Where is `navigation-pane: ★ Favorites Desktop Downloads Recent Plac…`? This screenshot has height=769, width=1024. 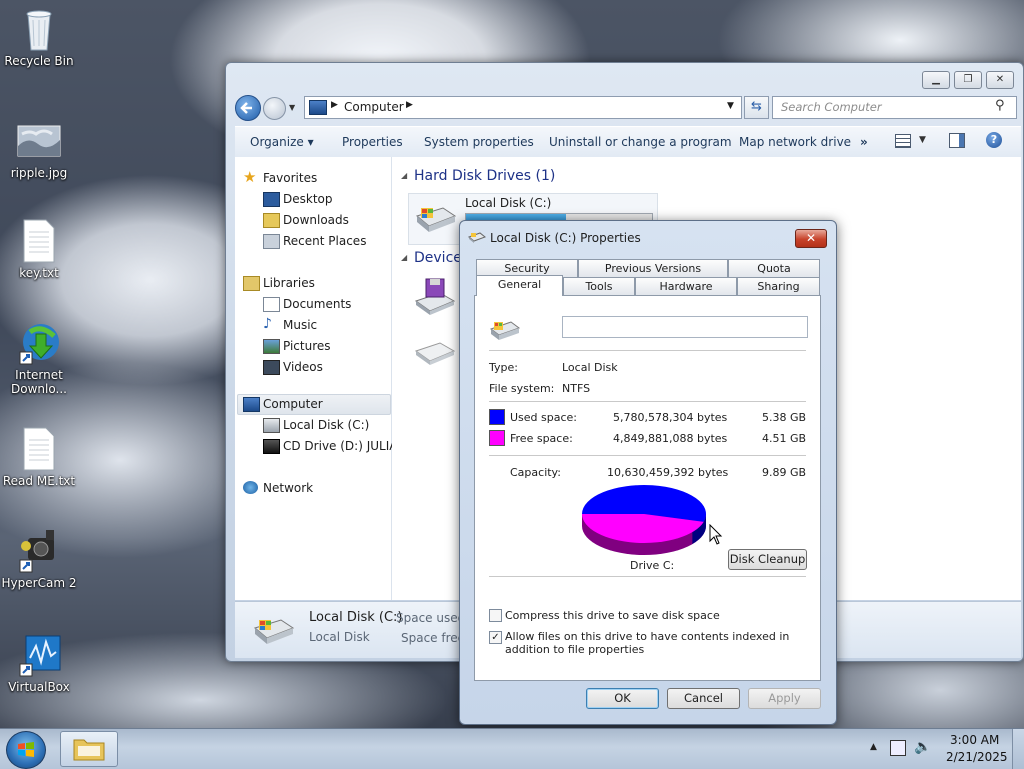 navigation-pane: ★ Favorites Desktop Downloads Recent Plac… is located at coordinates (316, 378).